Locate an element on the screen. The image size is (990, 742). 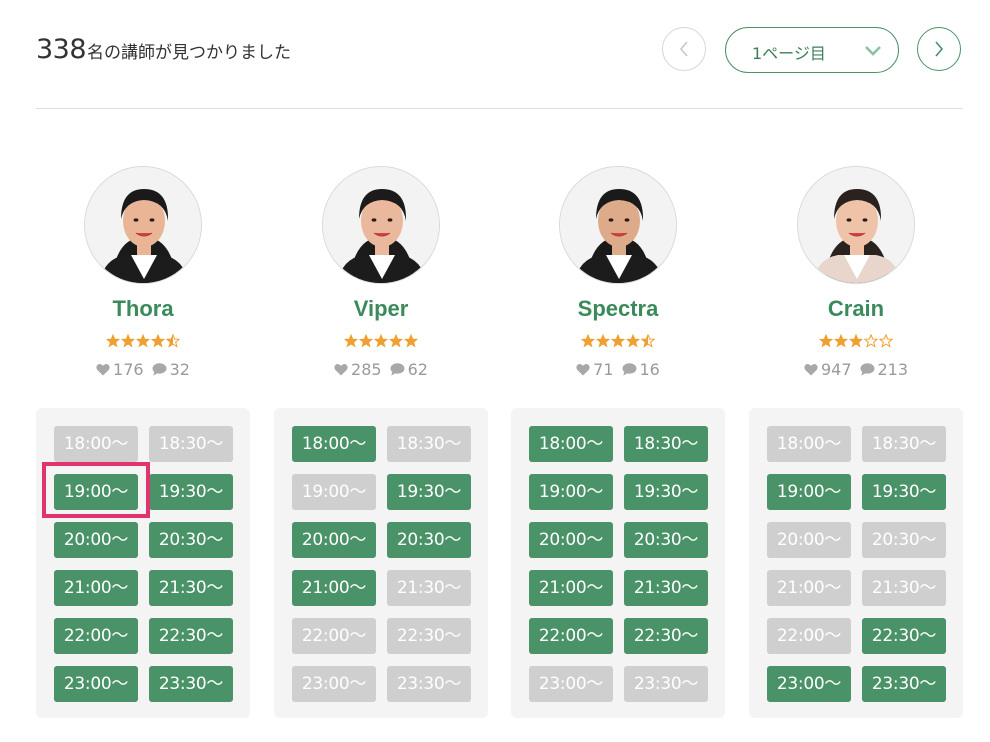
favorites-count: 71 is located at coordinates (595, 369).